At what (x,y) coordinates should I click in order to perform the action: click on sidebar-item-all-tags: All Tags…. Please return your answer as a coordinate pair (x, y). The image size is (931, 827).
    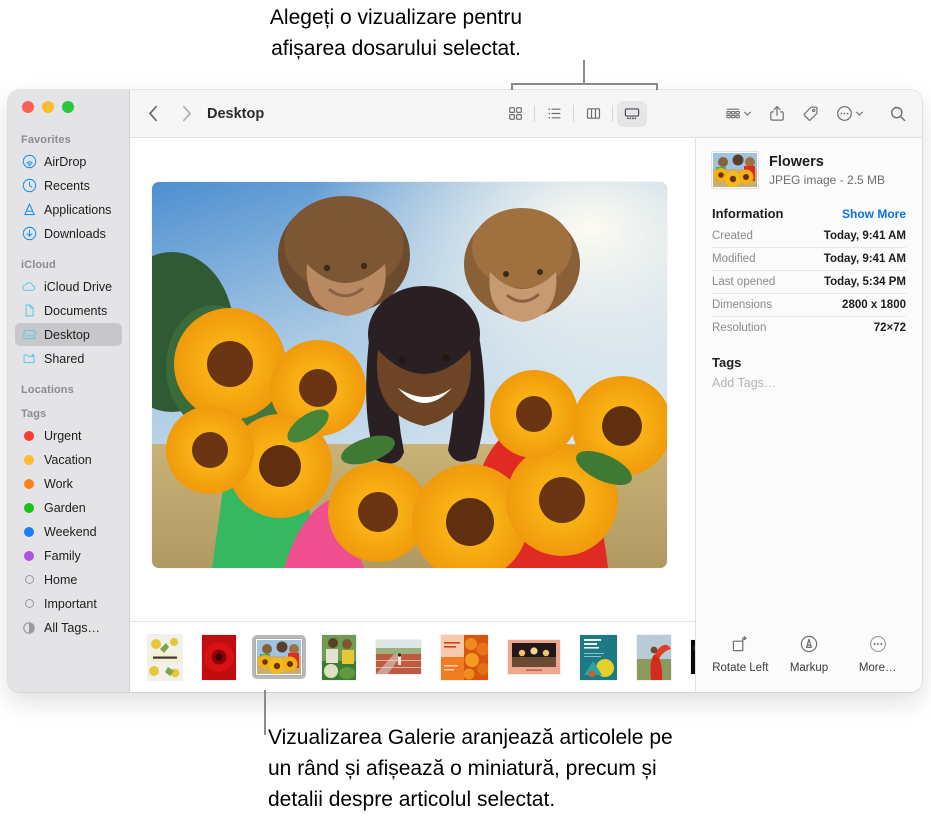
    Looking at the image, I should click on (68, 627).